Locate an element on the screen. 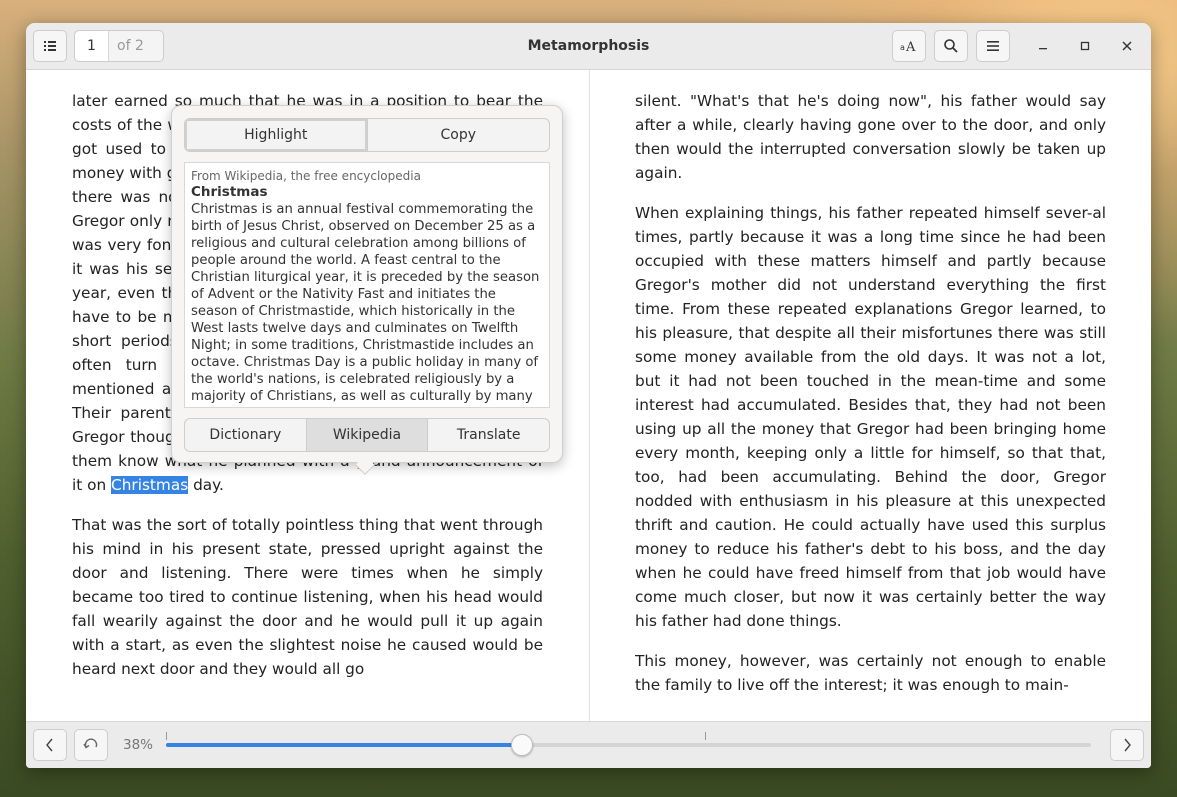 This screenshot has height=797, width=1177. go-back-button is located at coordinates (91, 745).